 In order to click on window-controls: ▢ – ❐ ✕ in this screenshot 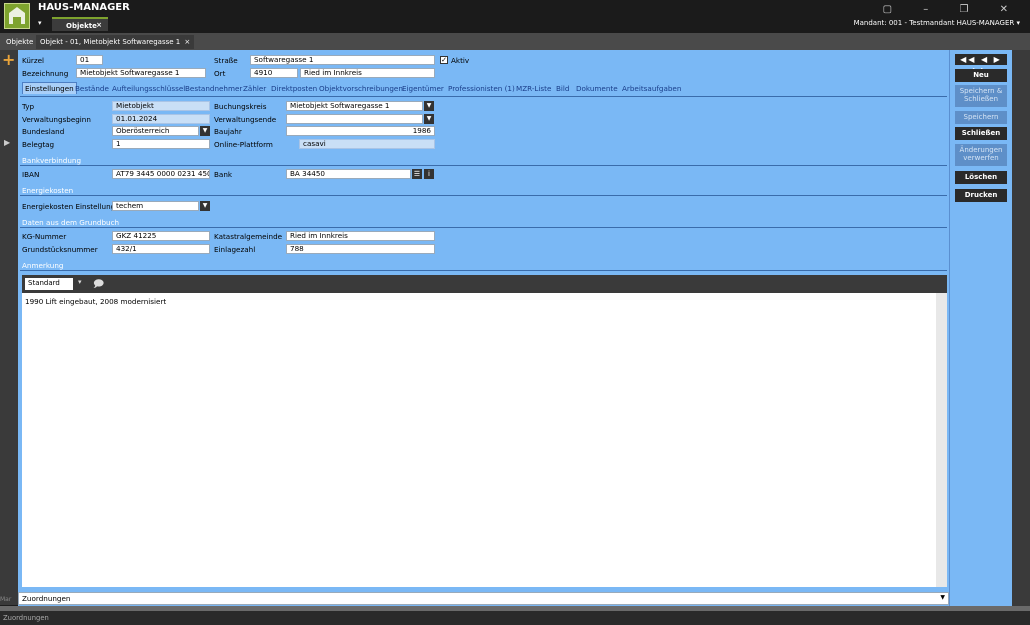, I will do `click(952, 9)`.